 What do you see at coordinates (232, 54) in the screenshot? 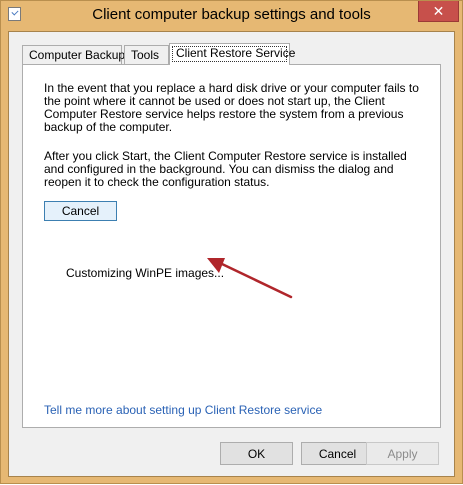
I see `tab-client-restore-service: Client Restore Service` at bounding box center [232, 54].